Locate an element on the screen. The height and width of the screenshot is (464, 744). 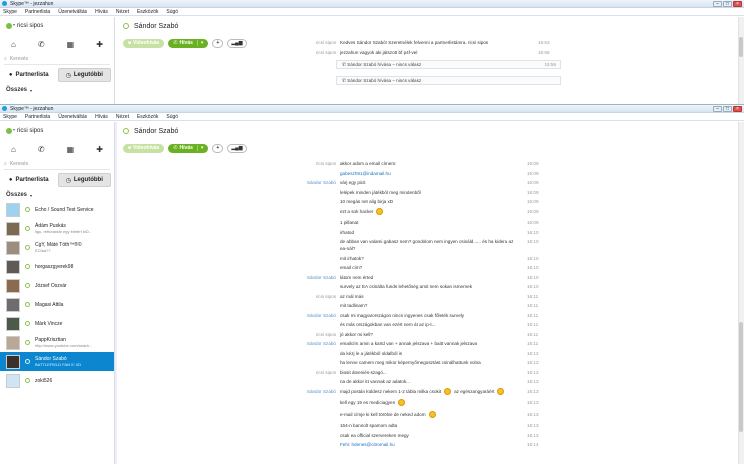
title-bar: Skype™ - jezzahun is located at coordinates (372, 109).